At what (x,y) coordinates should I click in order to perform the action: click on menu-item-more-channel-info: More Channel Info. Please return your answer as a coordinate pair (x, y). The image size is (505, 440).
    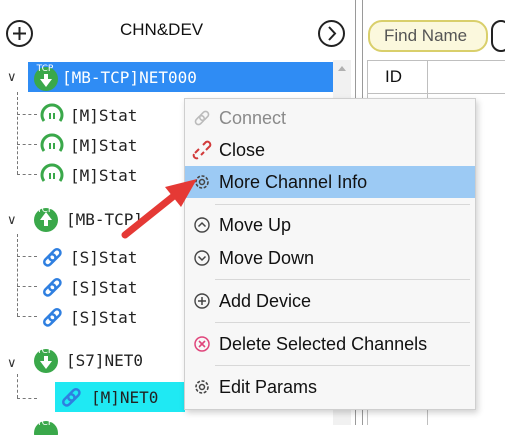
    Looking at the image, I should click on (330, 182).